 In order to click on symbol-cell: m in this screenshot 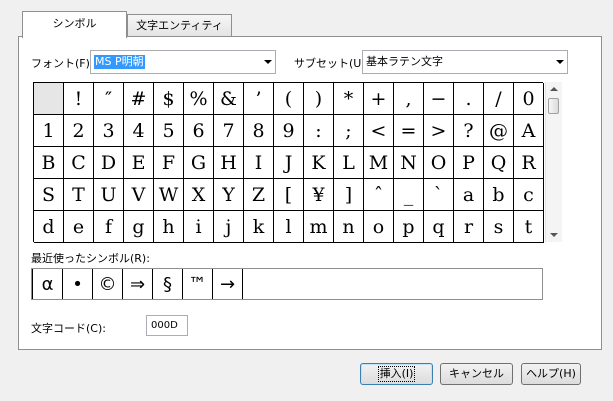, I will do `click(319, 227)`.